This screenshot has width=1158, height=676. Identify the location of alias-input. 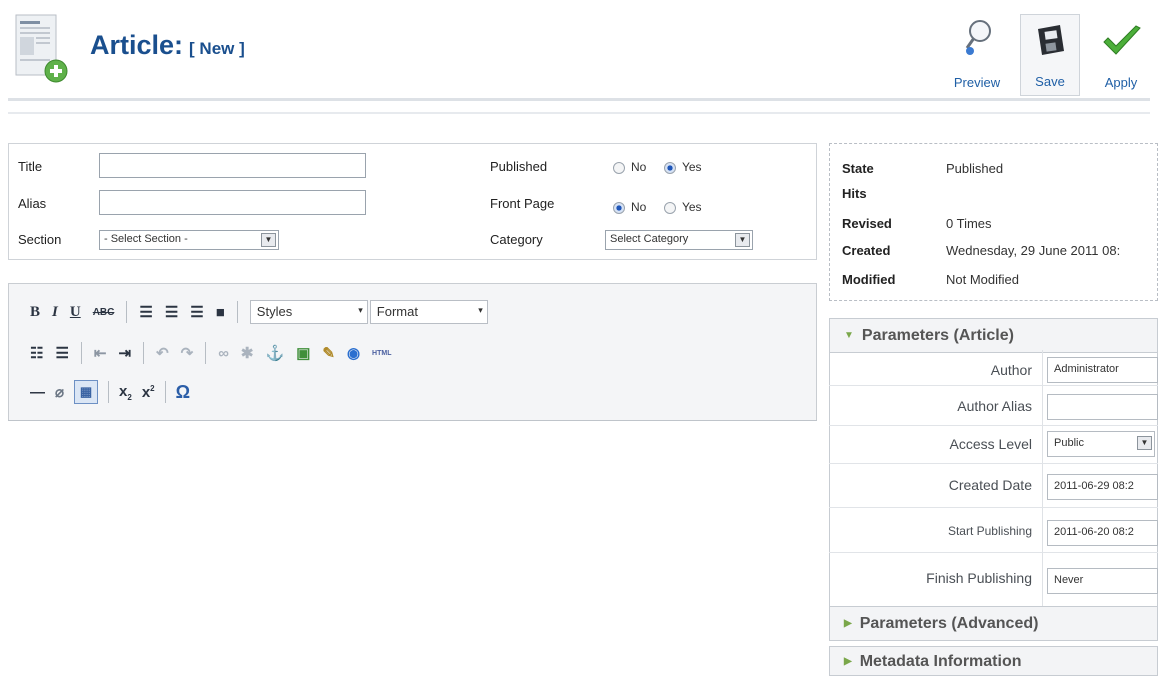
(232, 202).